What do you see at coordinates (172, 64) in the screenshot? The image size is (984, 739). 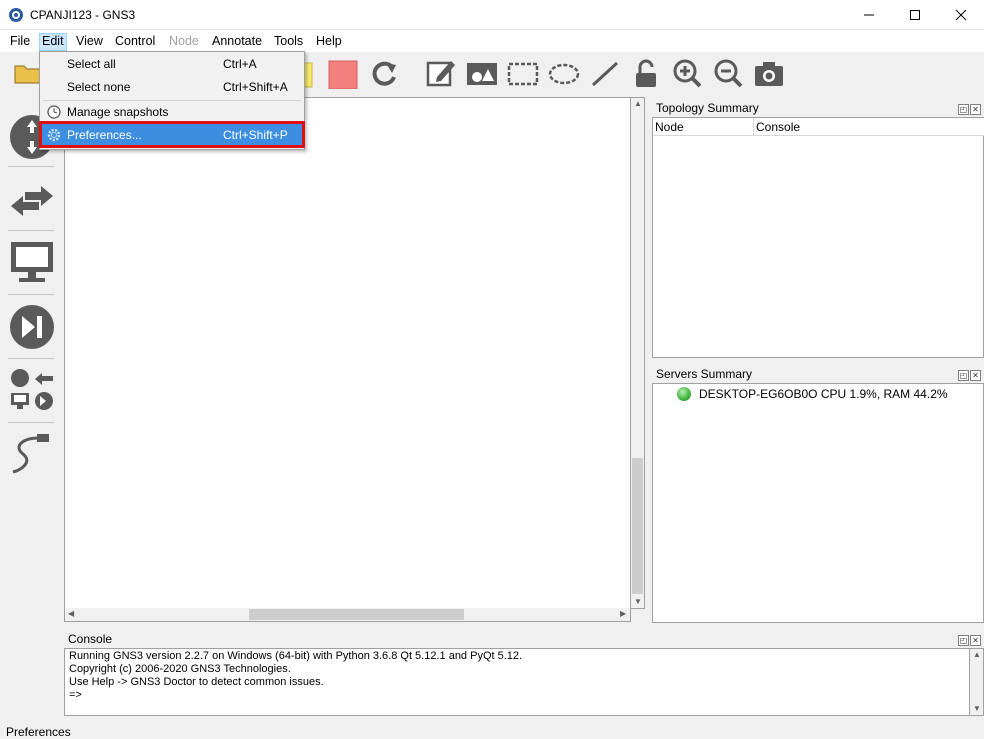 I see `menu-item-select-all: Select all Ctrl+A` at bounding box center [172, 64].